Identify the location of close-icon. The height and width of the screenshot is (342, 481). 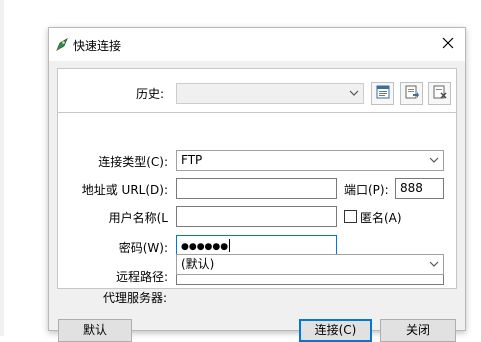
(448, 44).